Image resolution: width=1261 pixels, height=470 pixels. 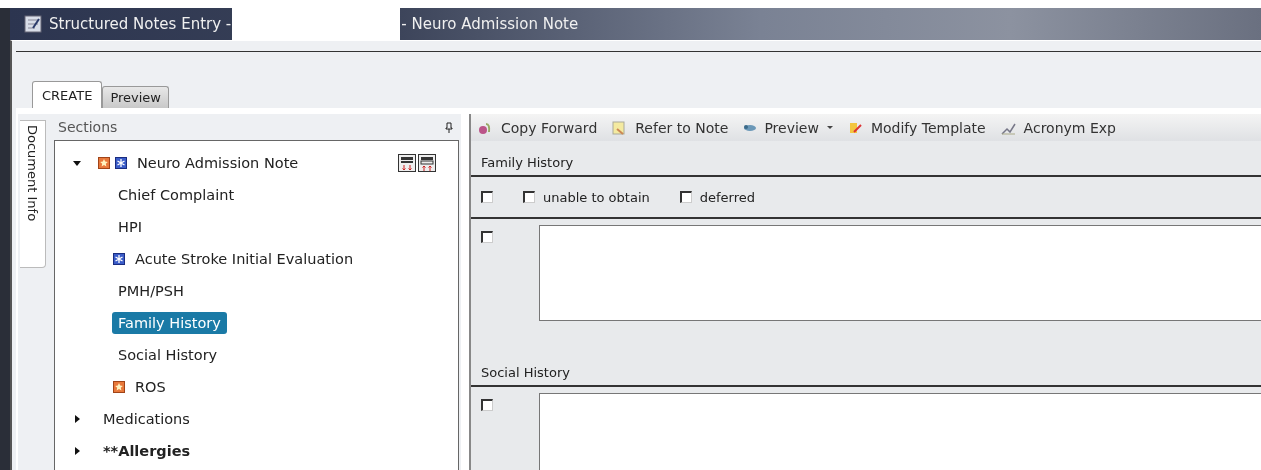 I want to click on tree-item: Neuro Admission Note, so click(x=218, y=163).